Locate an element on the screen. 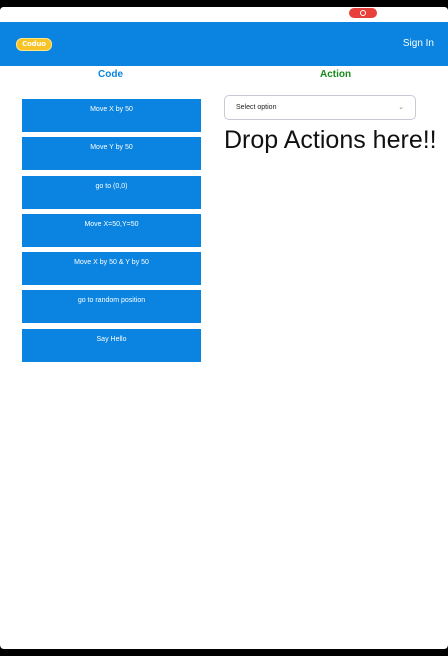 This screenshot has height=656, width=448. code-block-move-x: Move X by 50 is located at coordinates (111, 115).